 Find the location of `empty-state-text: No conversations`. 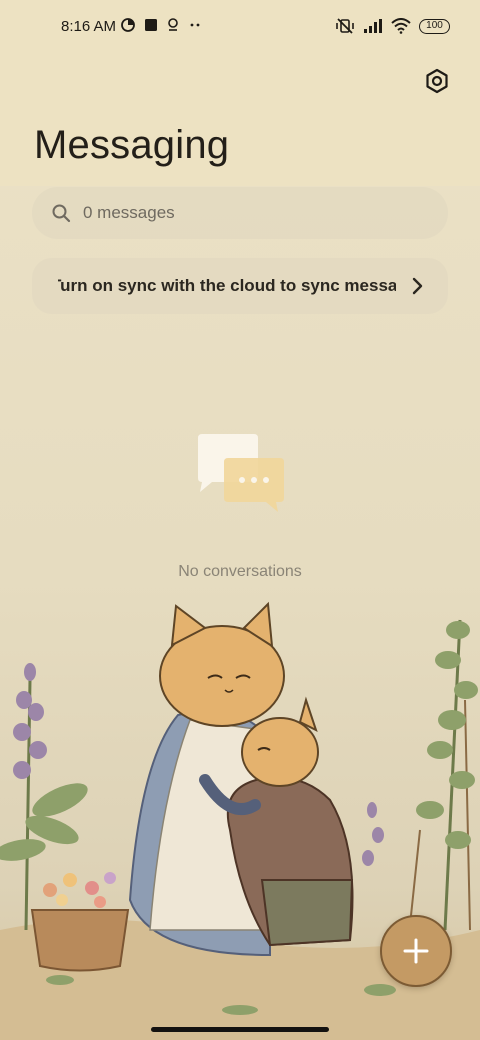

empty-state-text: No conversations is located at coordinates (240, 571).